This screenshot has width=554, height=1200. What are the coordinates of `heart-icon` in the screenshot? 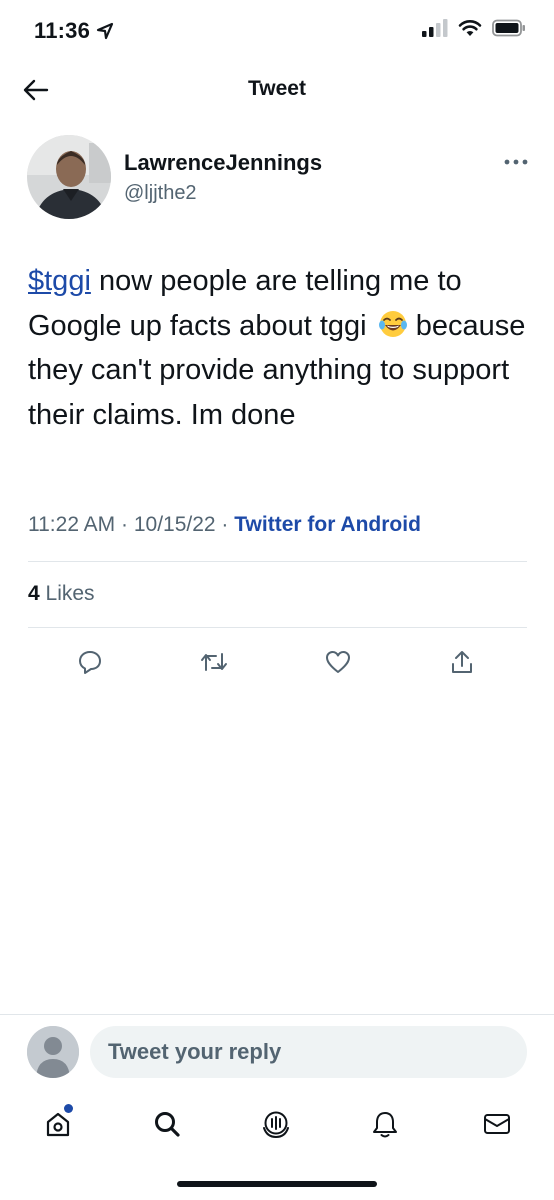 It's located at (338, 662).